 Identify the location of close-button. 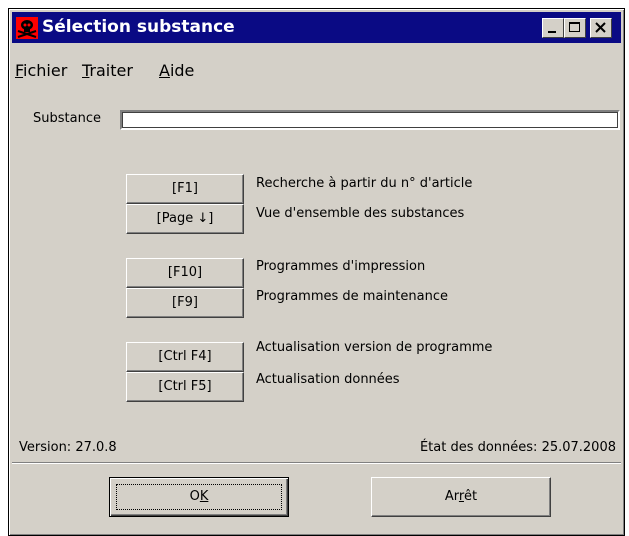
(601, 28).